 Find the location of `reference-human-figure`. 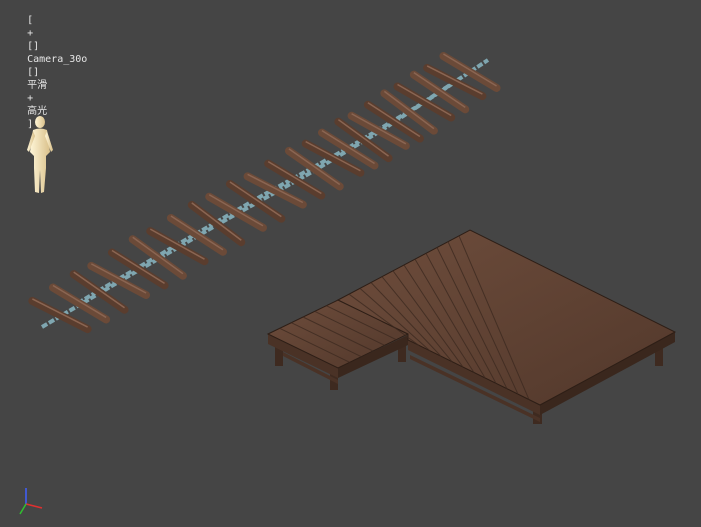

reference-human-figure is located at coordinates (40, 154).